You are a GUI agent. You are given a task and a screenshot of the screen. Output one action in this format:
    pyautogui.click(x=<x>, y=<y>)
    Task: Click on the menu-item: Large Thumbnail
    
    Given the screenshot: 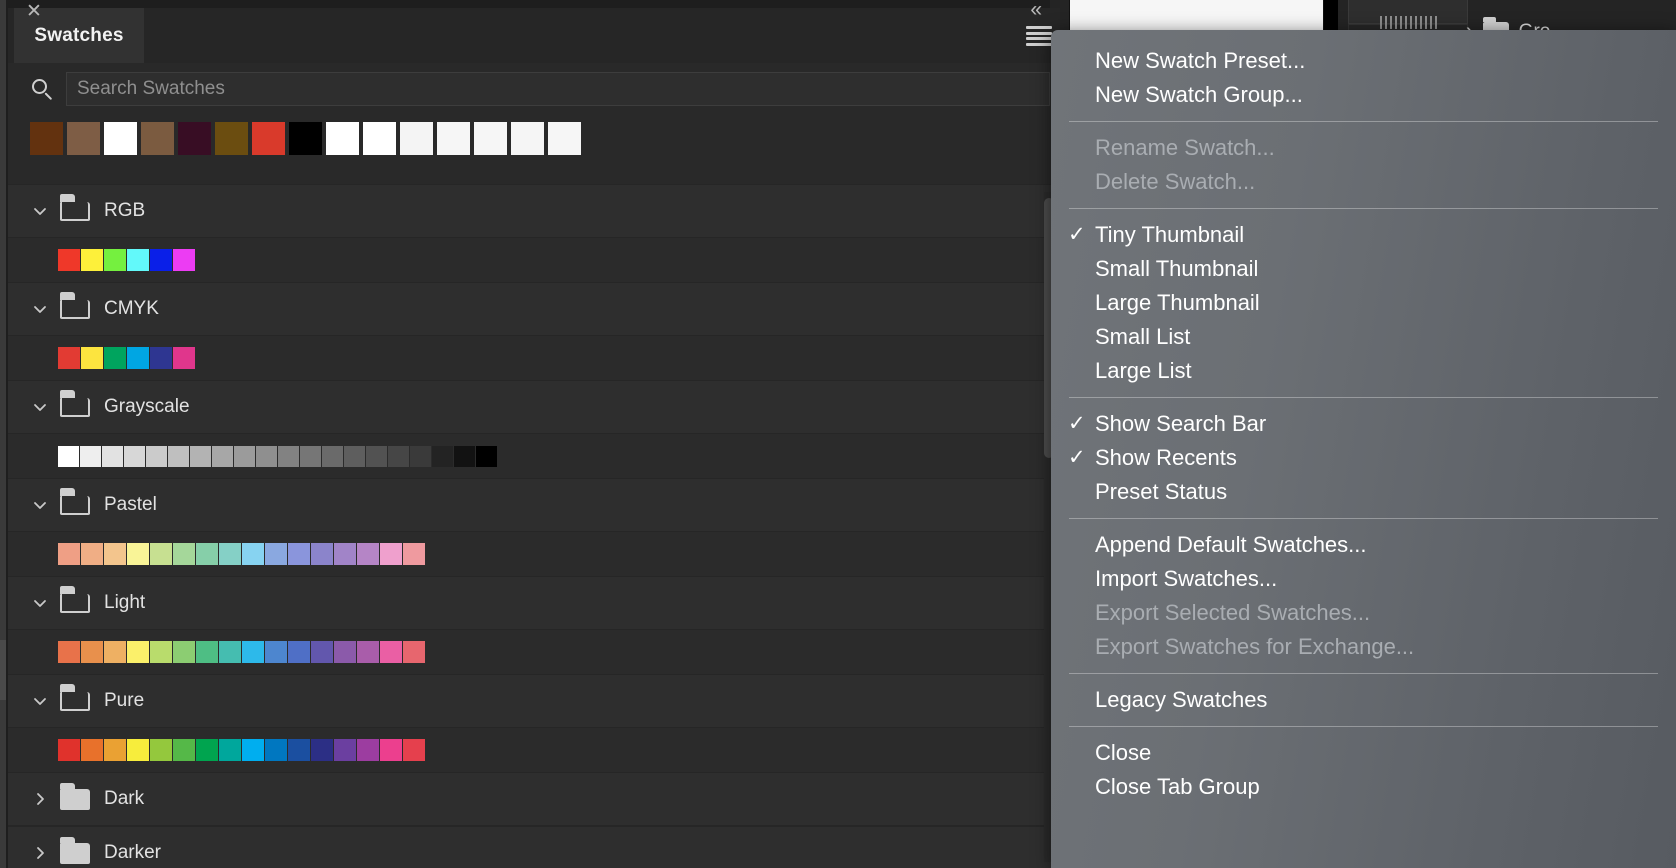 What is the action you would take?
    pyautogui.click(x=1363, y=303)
    